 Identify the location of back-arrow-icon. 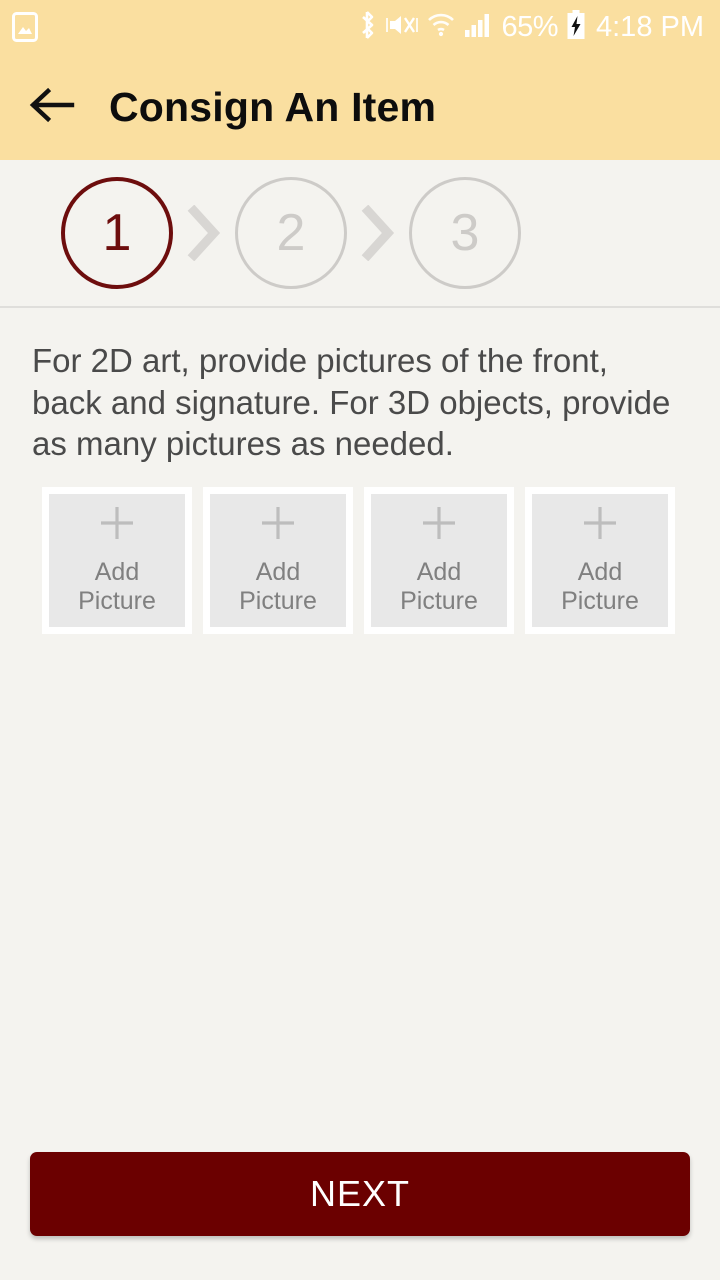
(52, 107).